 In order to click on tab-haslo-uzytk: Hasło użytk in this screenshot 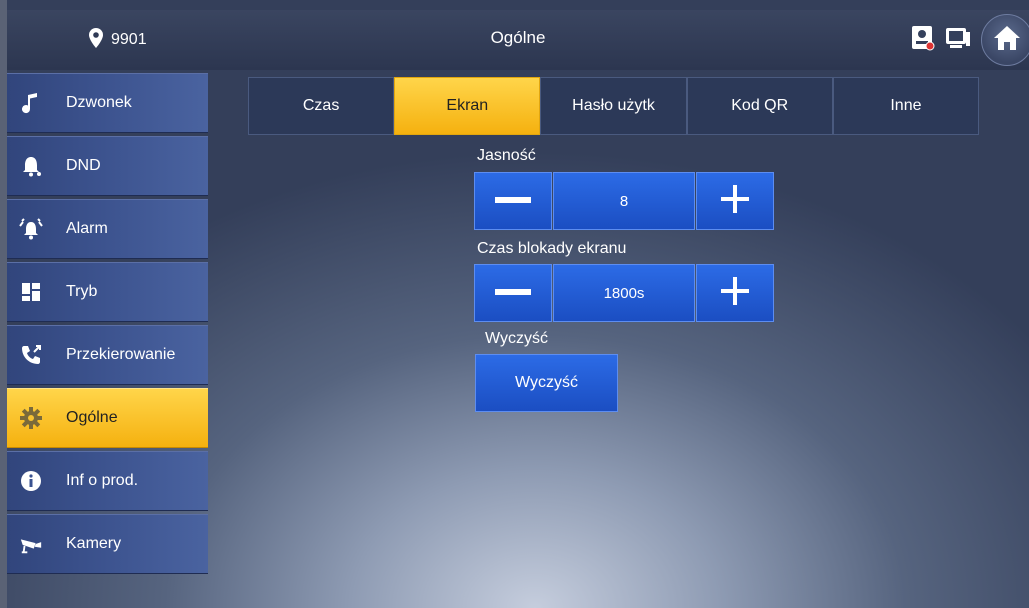, I will do `click(613, 106)`.